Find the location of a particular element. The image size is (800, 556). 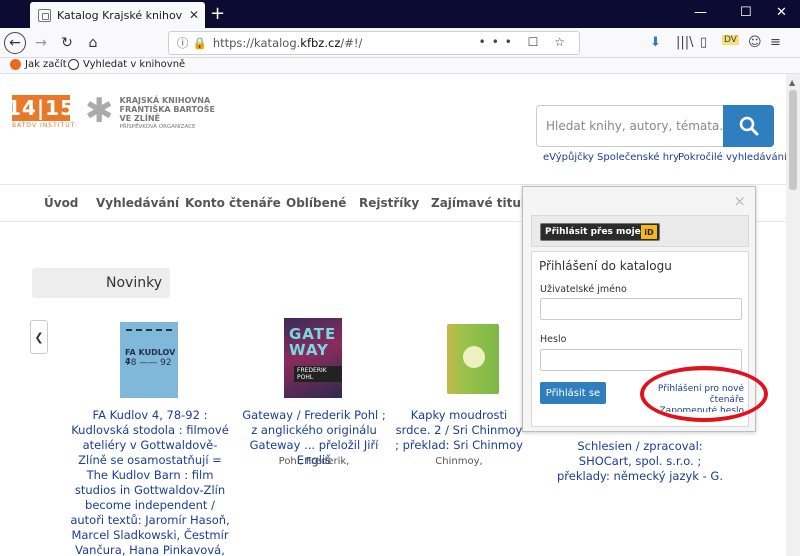

browser-tab: Katalog Krajské knihovny Franti ✕ is located at coordinates (117, 15).